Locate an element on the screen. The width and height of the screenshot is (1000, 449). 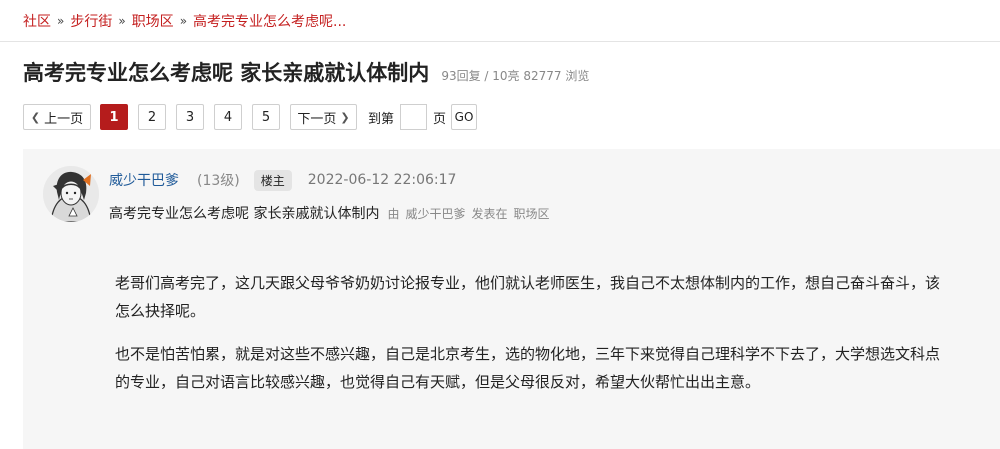
goto-suffix-label: 页 is located at coordinates (440, 119).